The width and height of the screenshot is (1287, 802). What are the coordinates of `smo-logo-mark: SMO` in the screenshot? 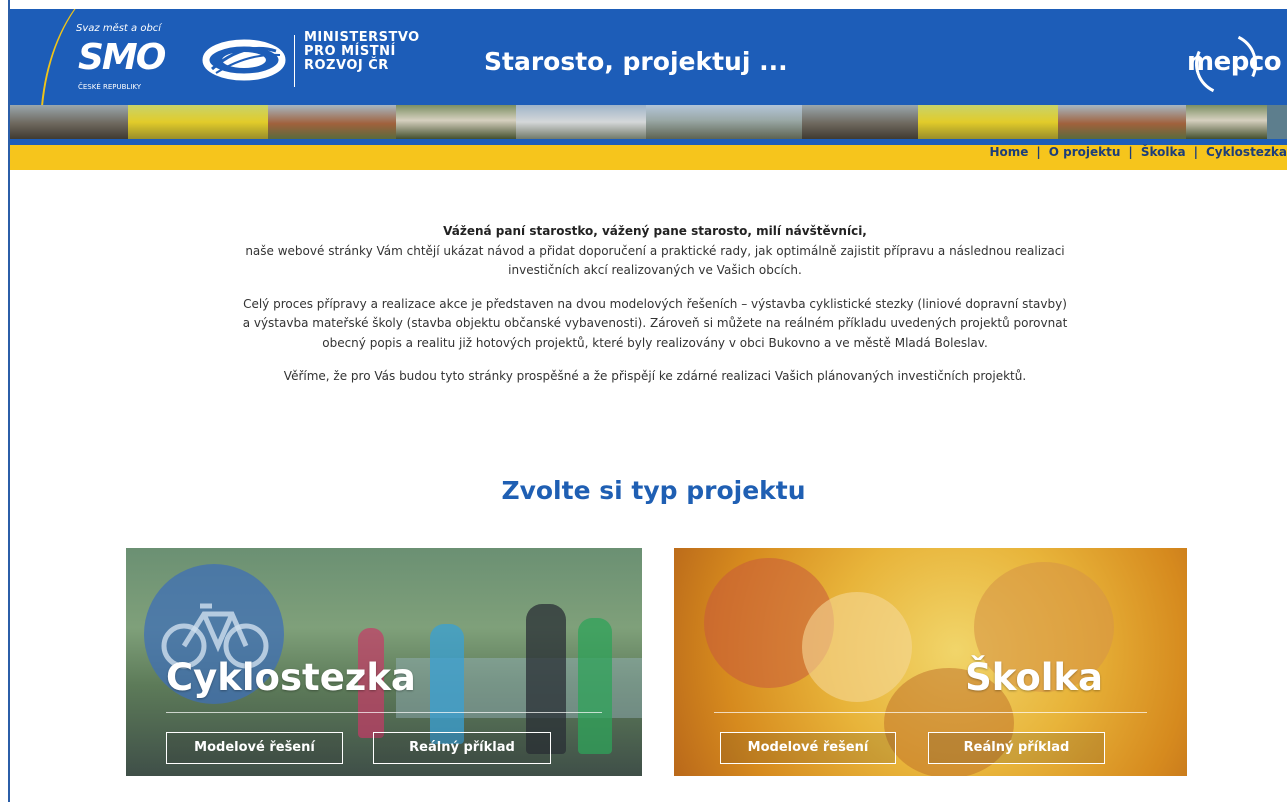 It's located at (122, 57).